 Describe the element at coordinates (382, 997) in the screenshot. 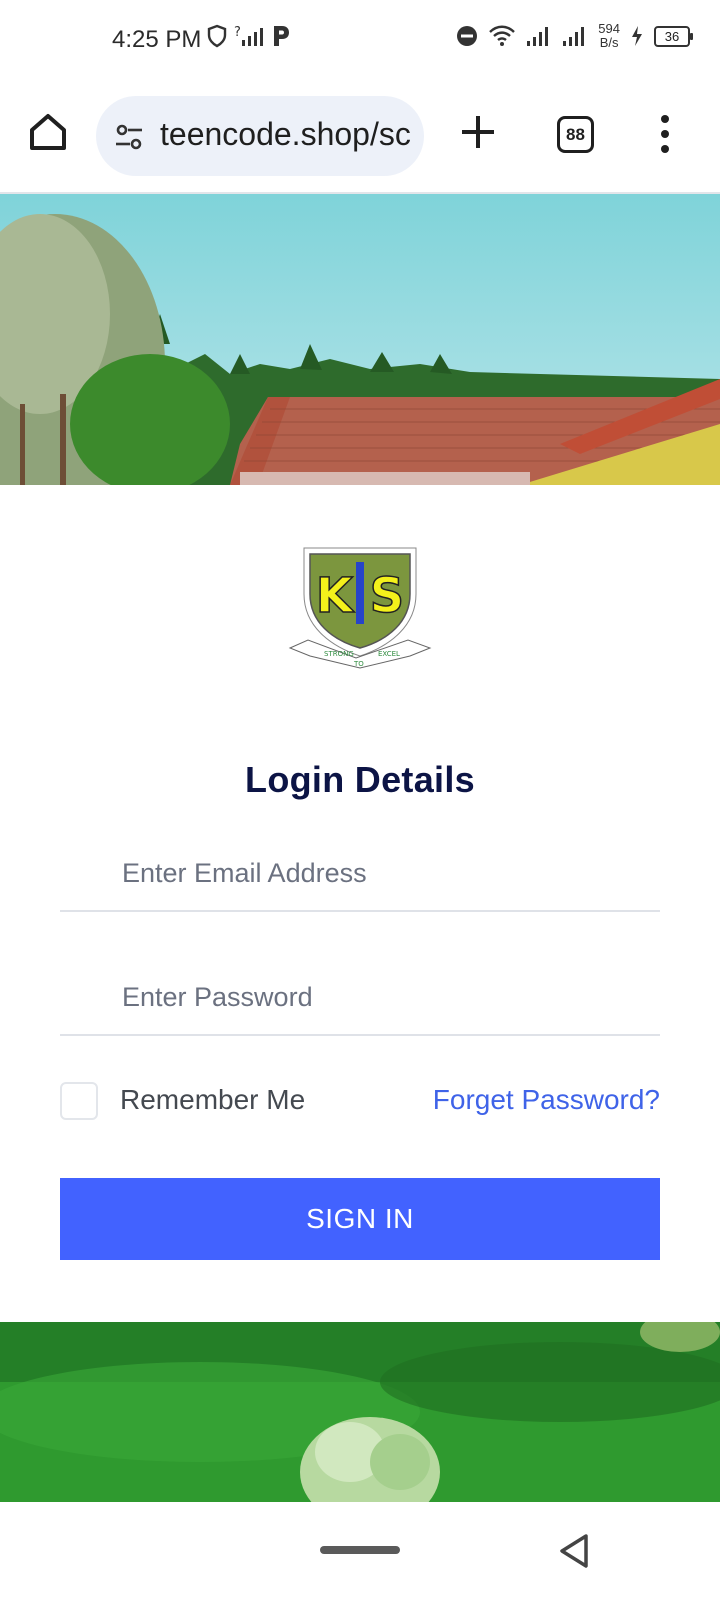

I see `password-field` at that location.